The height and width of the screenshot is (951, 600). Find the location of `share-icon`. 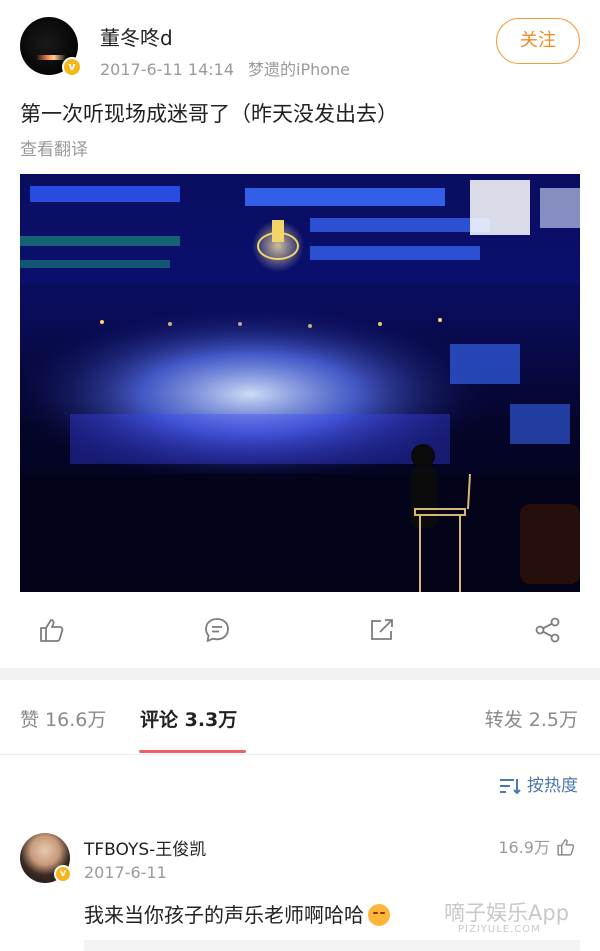

share-icon is located at coordinates (548, 630).